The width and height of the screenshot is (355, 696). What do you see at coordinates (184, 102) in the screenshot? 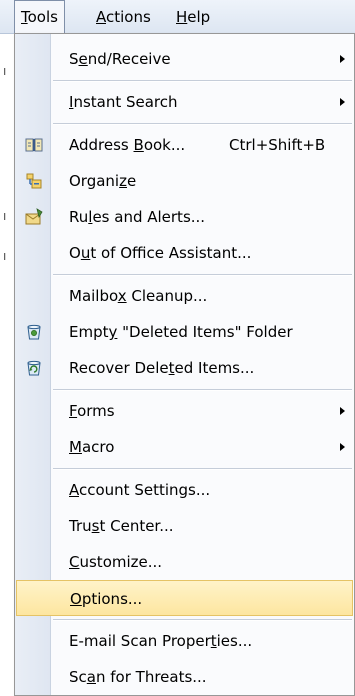
I see `menu-item-instant-search: Instant Search` at bounding box center [184, 102].